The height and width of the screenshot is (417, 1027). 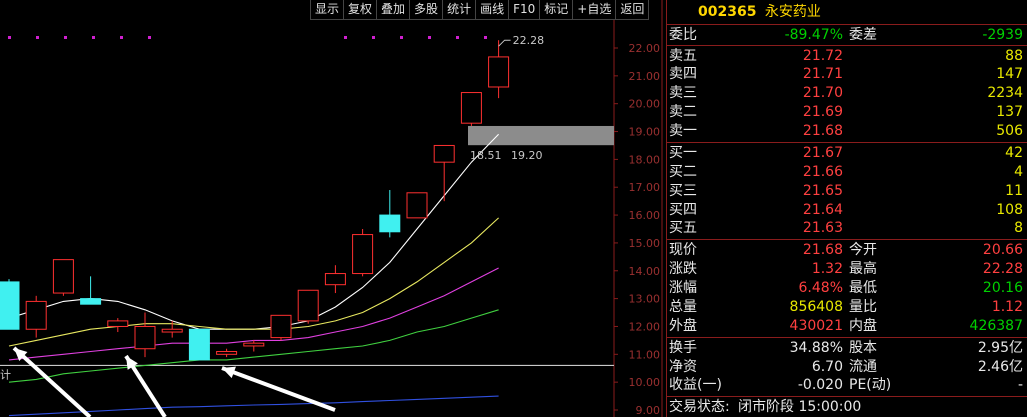 I want to click on sell-price: 21.69, so click(x=822, y=112).